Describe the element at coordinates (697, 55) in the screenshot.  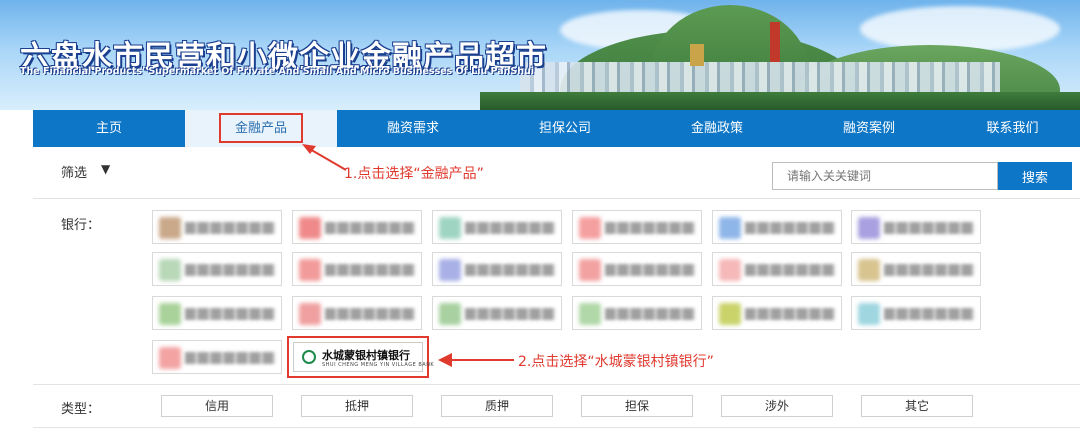
I see `pavilion-icon` at that location.